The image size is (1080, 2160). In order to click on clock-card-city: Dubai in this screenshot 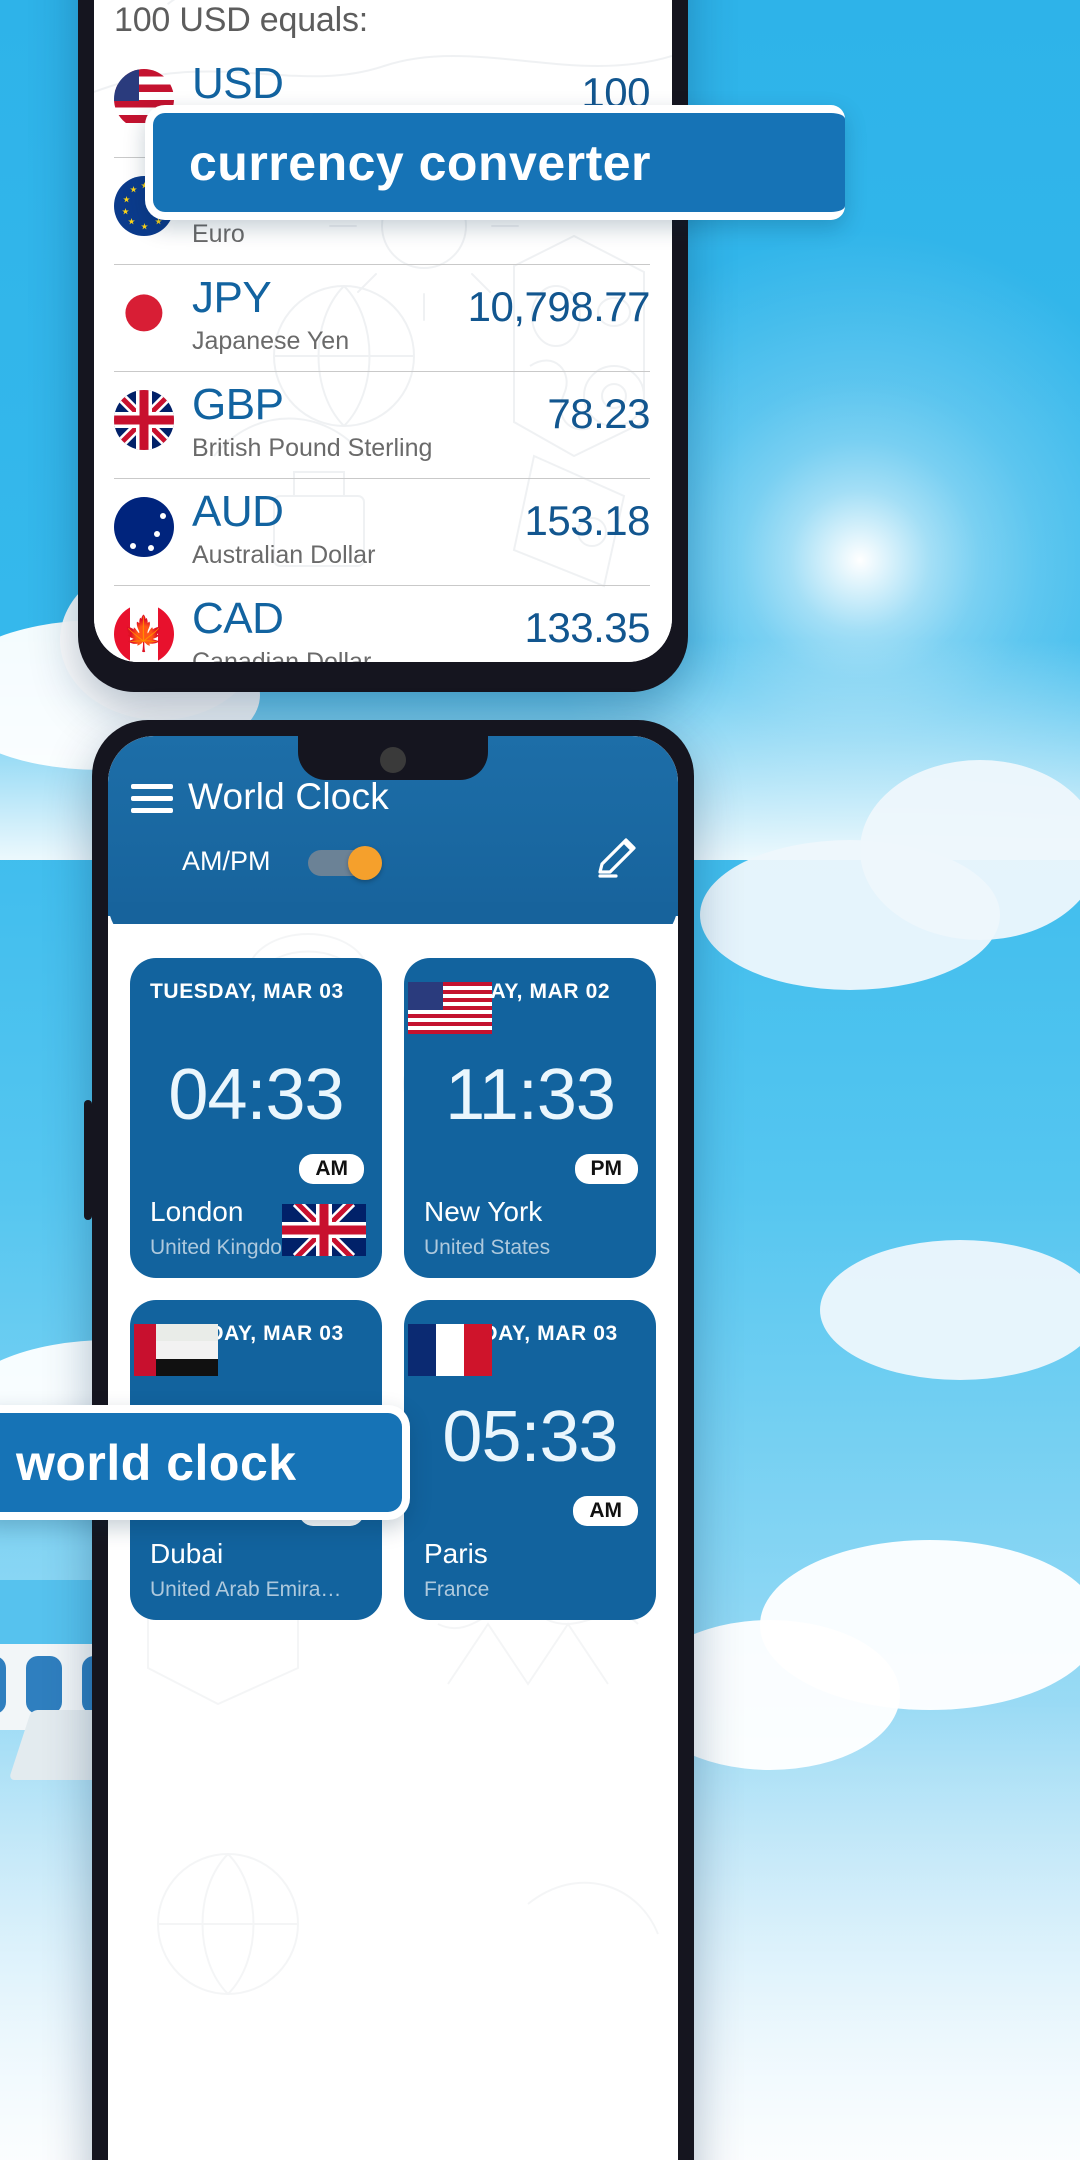, I will do `click(187, 1553)`.